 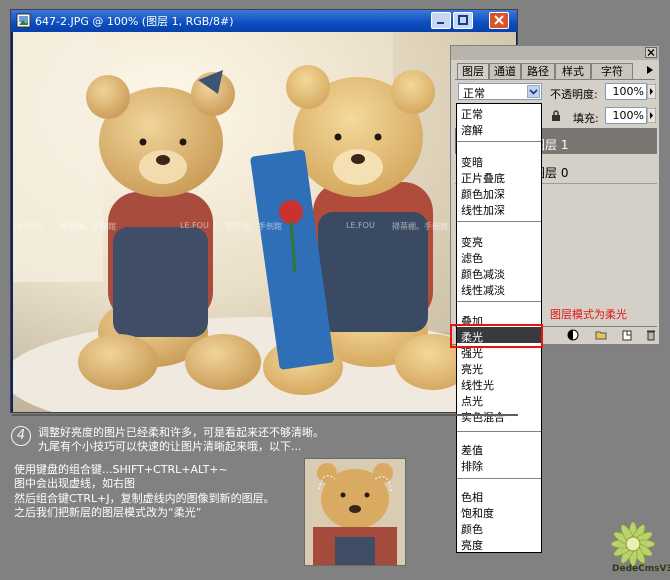 What do you see at coordinates (651, 115) in the screenshot?
I see `fill-slider-toggle-icon` at bounding box center [651, 115].